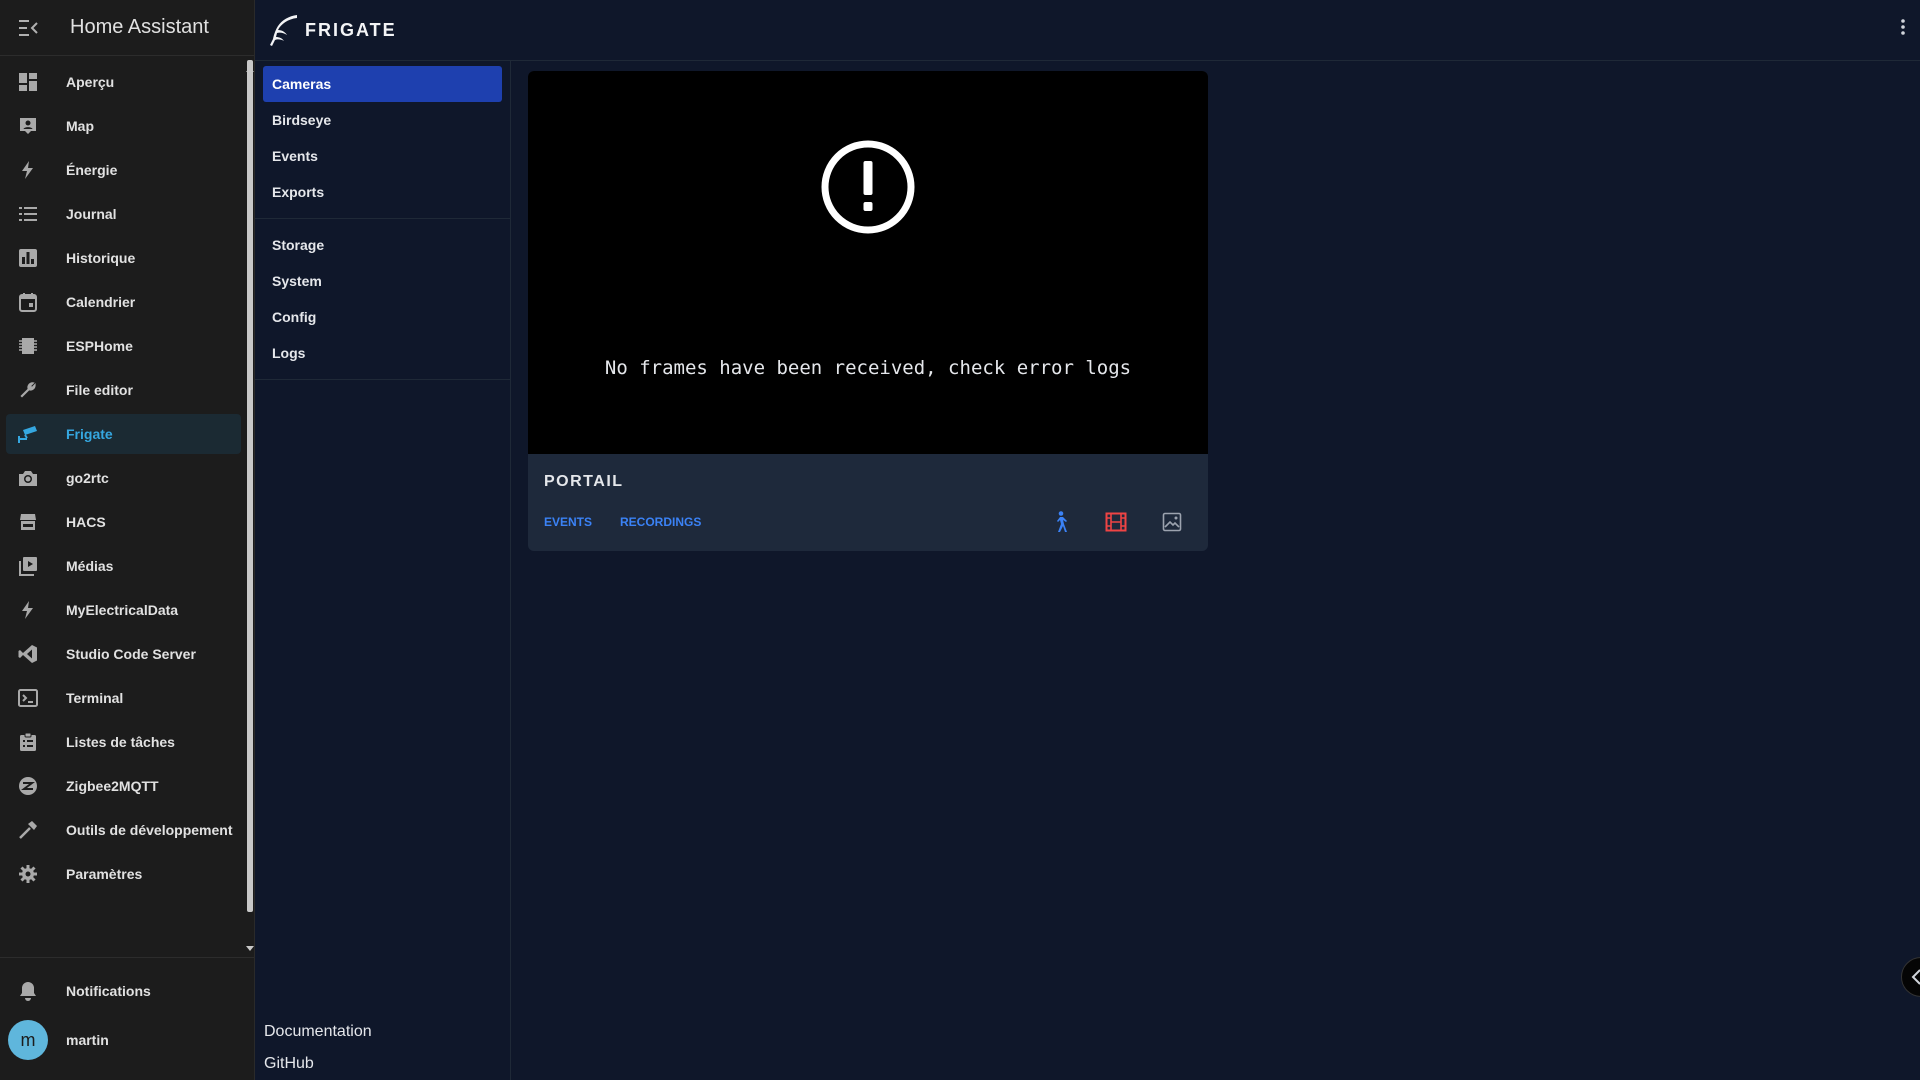 The image size is (1920, 1080). I want to click on kebab-menu-icon, so click(1903, 29).